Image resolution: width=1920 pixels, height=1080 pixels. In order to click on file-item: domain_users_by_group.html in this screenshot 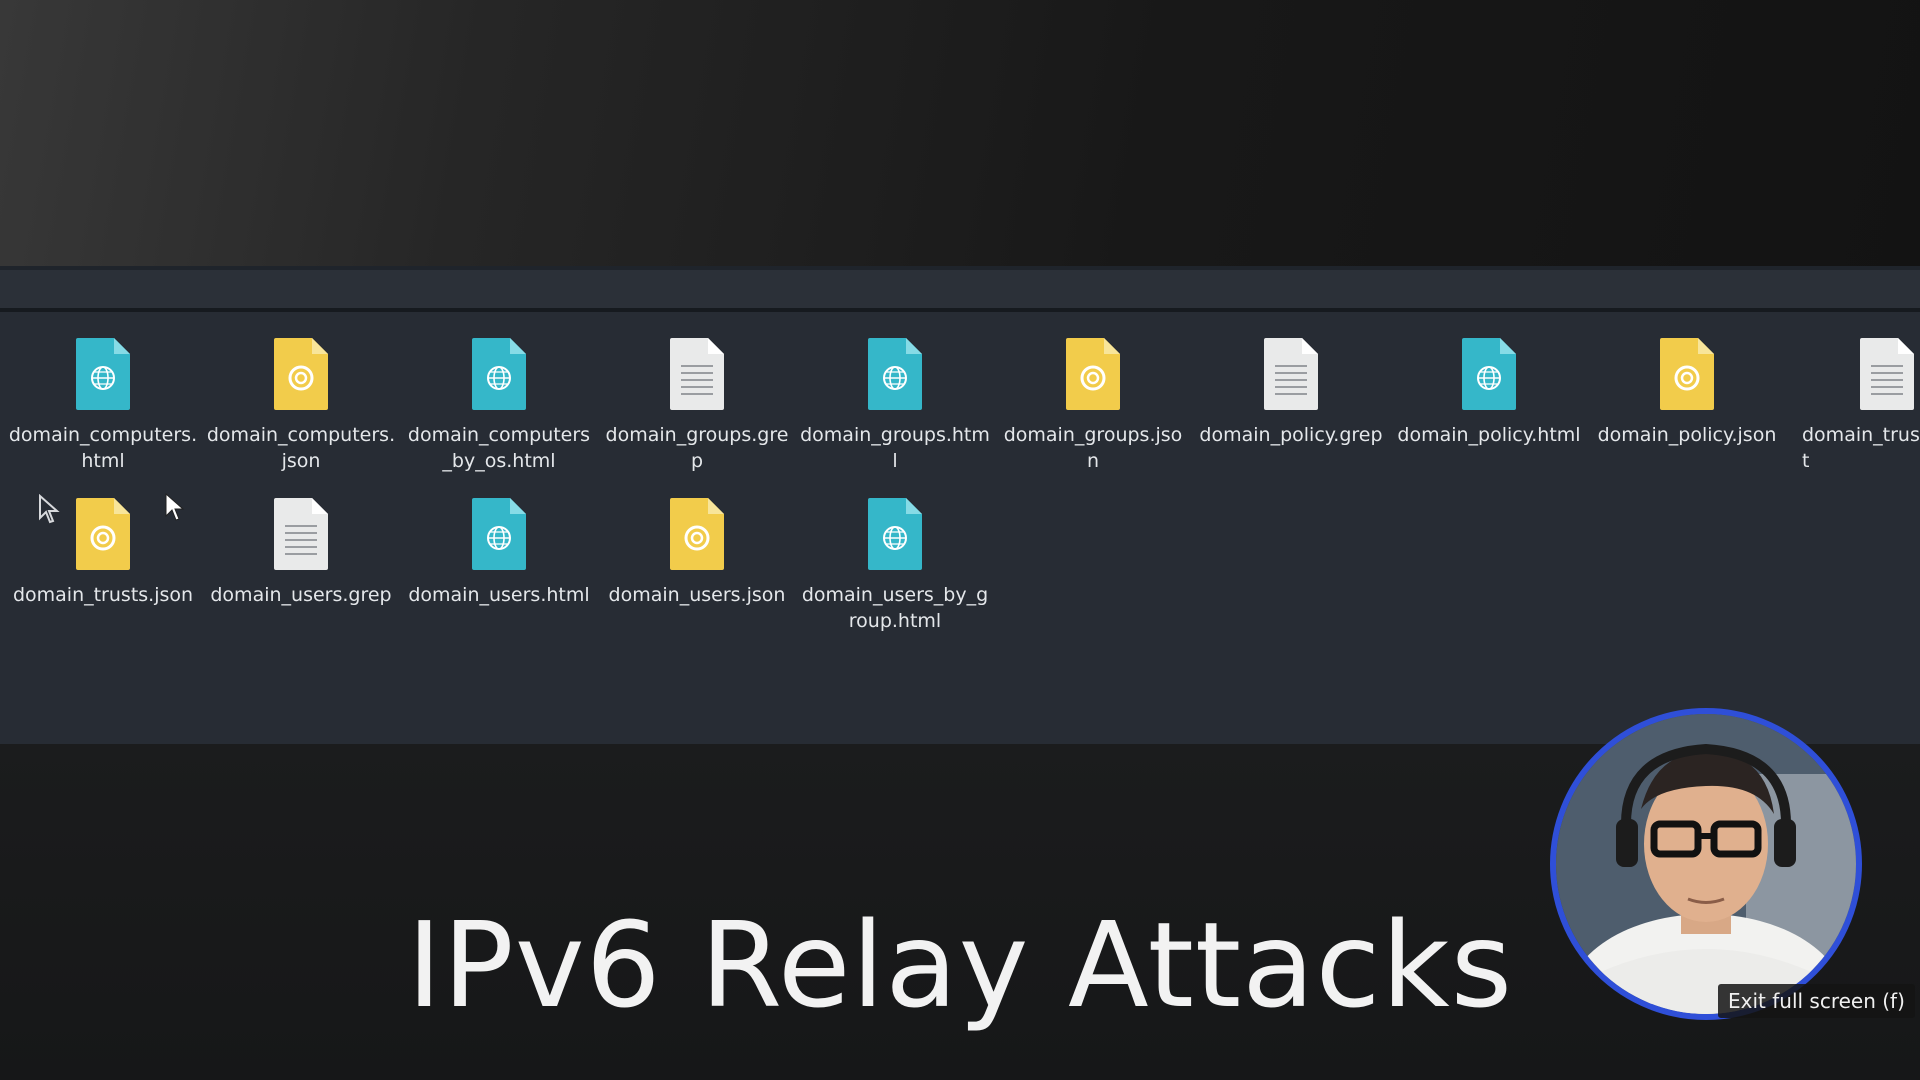, I will do `click(895, 565)`.